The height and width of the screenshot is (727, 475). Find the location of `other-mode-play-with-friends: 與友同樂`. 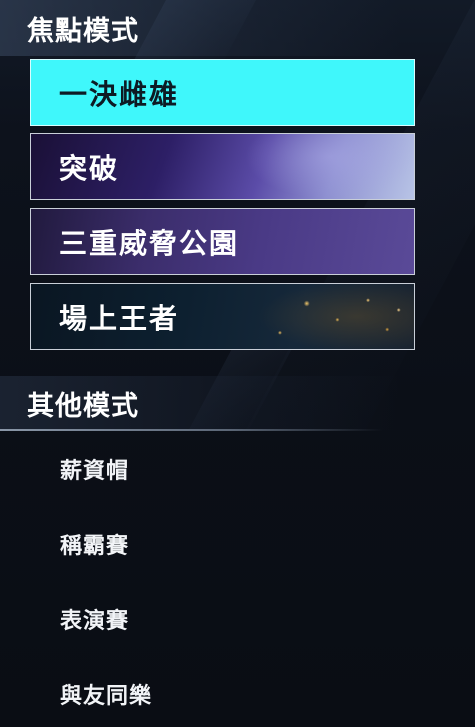

other-mode-play-with-friends: 與友同樂 is located at coordinates (106, 694).